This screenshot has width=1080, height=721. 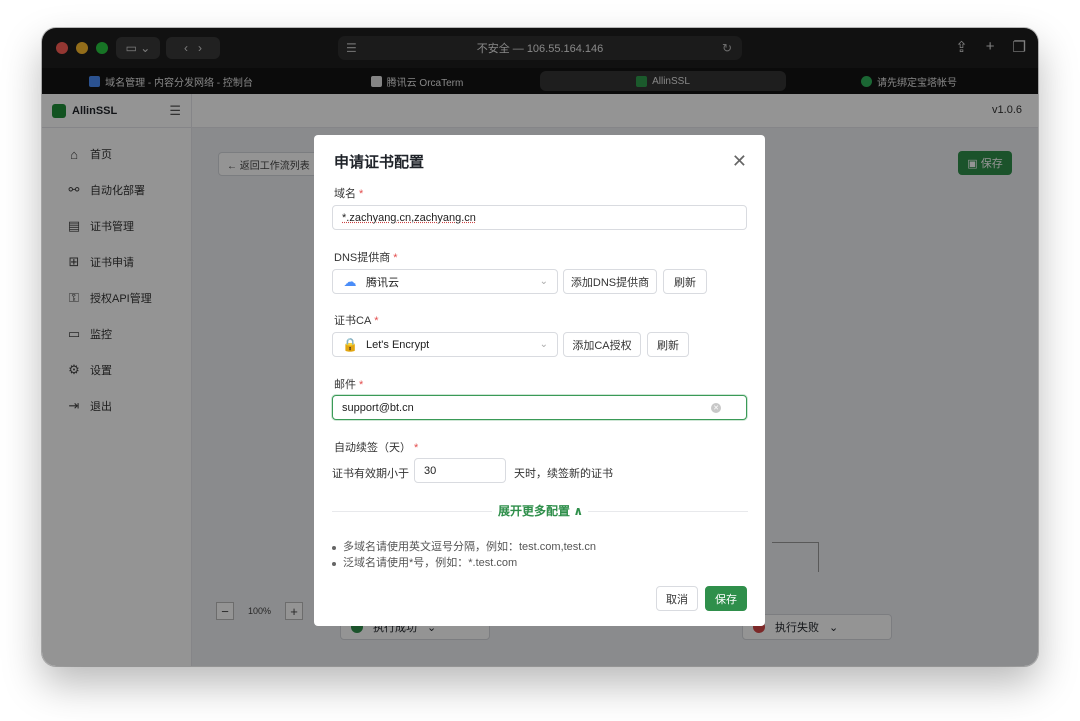 I want to click on renew-label-text: 自动续签（天）, so click(x=372, y=448).